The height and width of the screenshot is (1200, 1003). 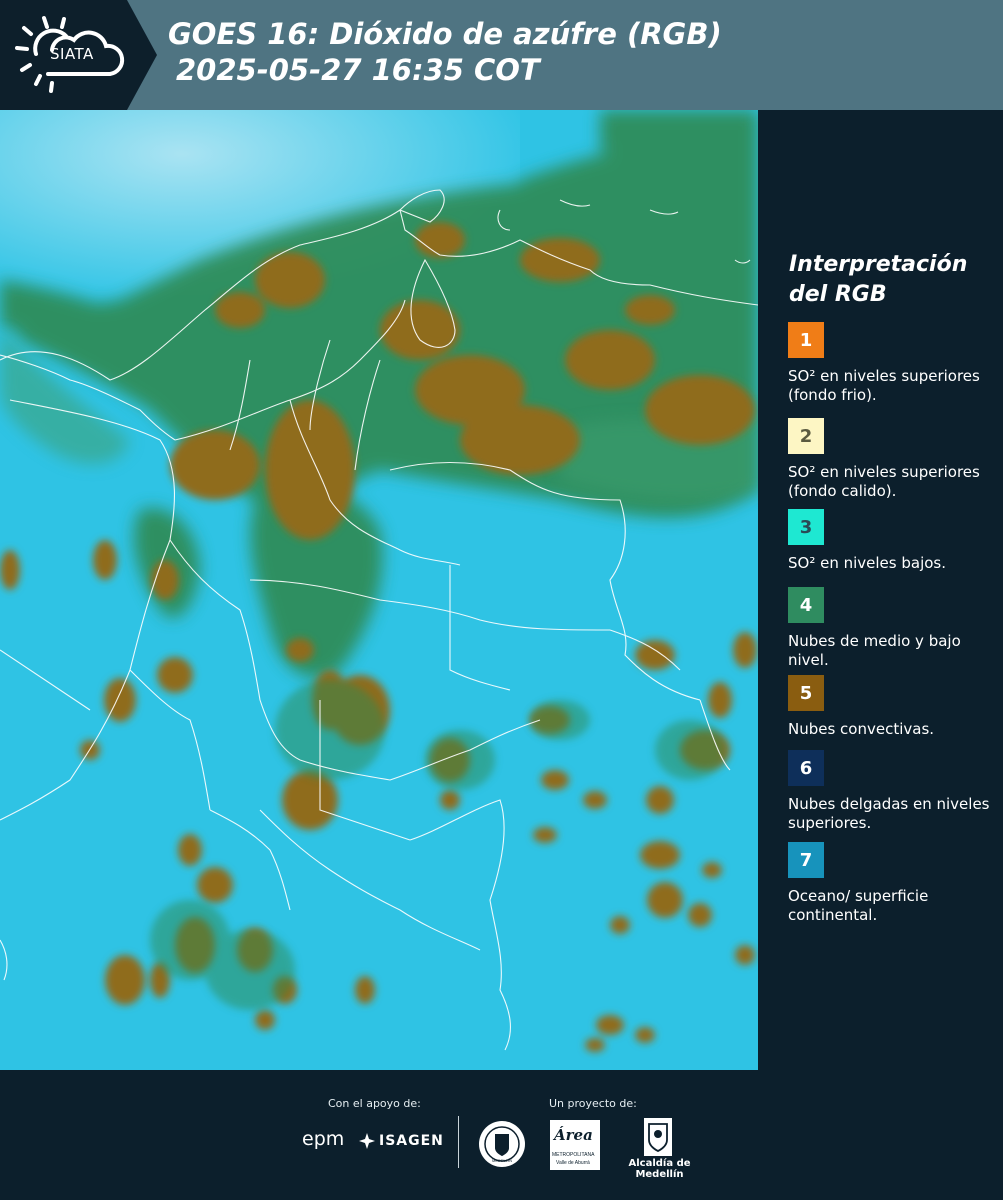 I want to click on coat-of-arms-icon, so click(x=658, y=1137).